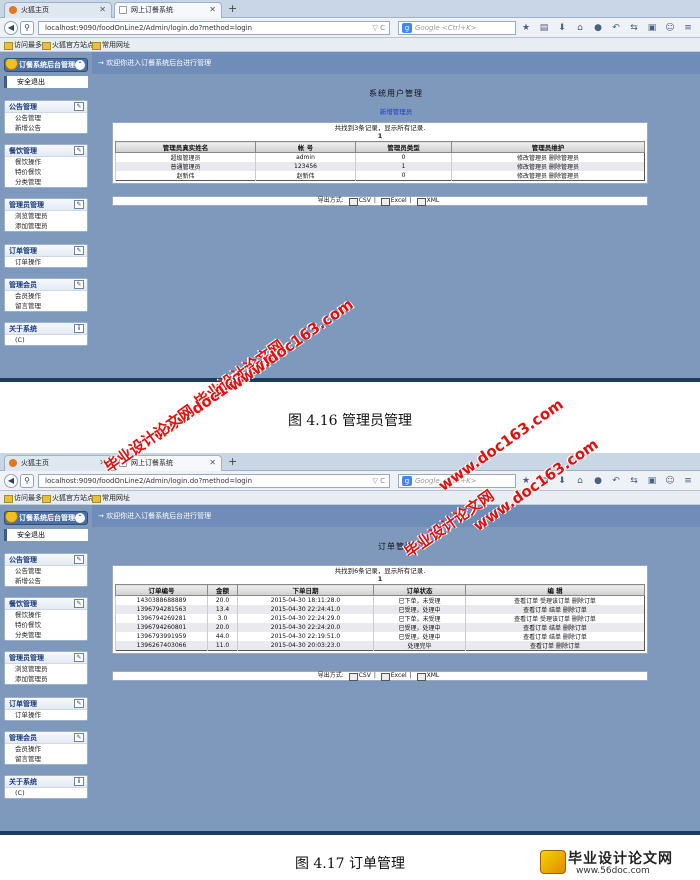  What do you see at coordinates (168, 10) in the screenshot?
I see `tab-app: 网上订餐系统 ✕` at bounding box center [168, 10].